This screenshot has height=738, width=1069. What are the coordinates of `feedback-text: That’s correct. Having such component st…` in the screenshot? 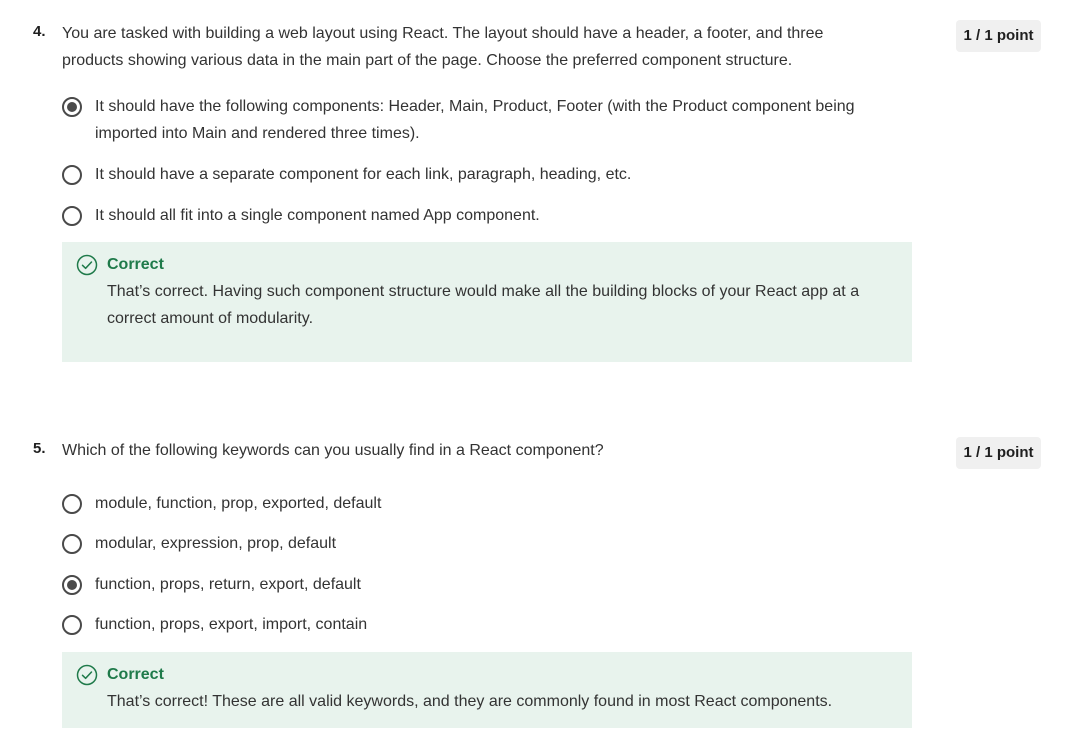 It's located at (483, 305).